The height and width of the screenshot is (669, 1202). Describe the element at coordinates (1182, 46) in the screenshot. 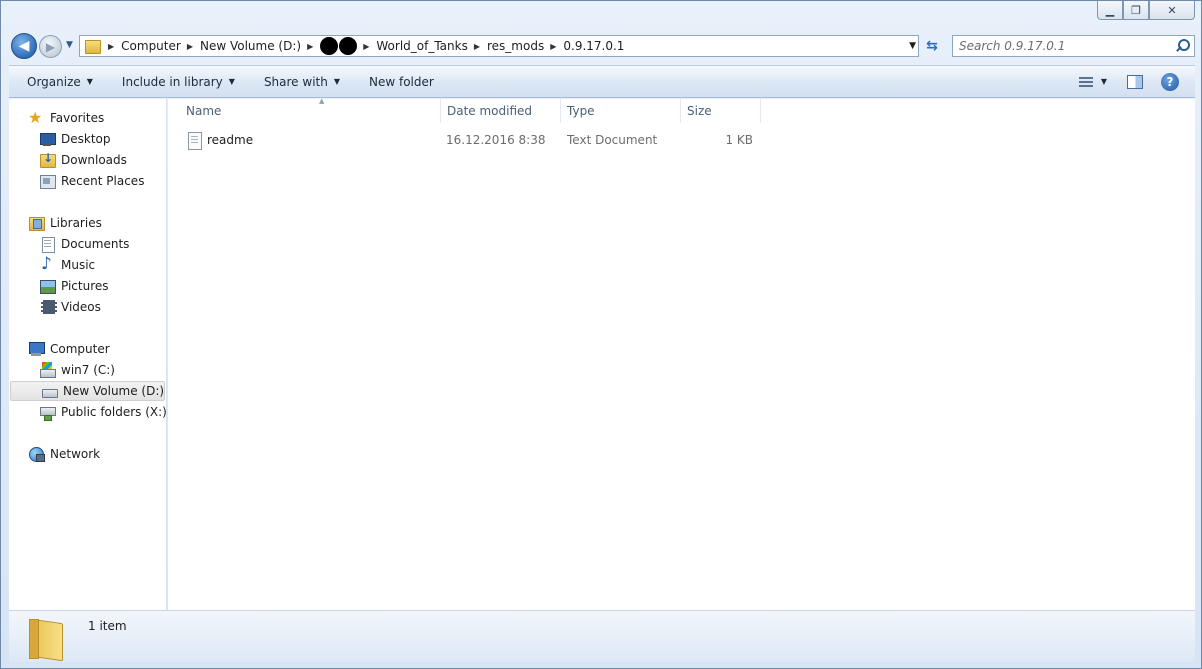

I see `search-icon` at that location.